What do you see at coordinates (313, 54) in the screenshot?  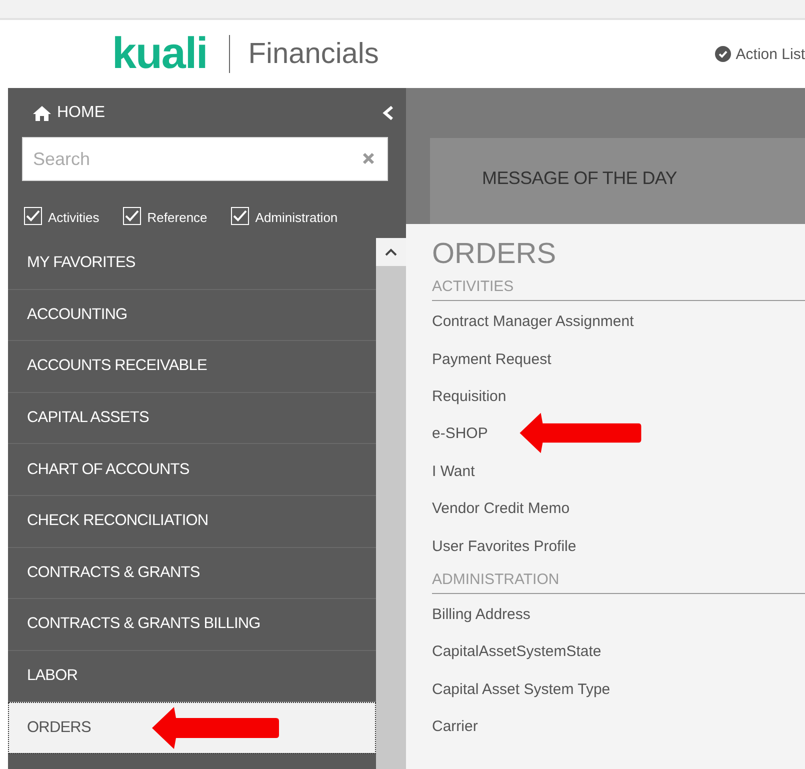 I see `product-name: Financials` at bounding box center [313, 54].